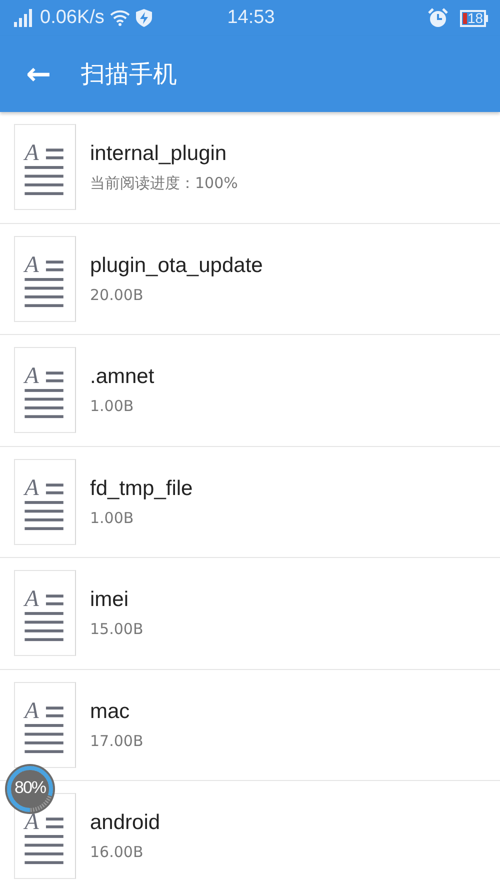  I want to click on file-name: android, so click(125, 823).